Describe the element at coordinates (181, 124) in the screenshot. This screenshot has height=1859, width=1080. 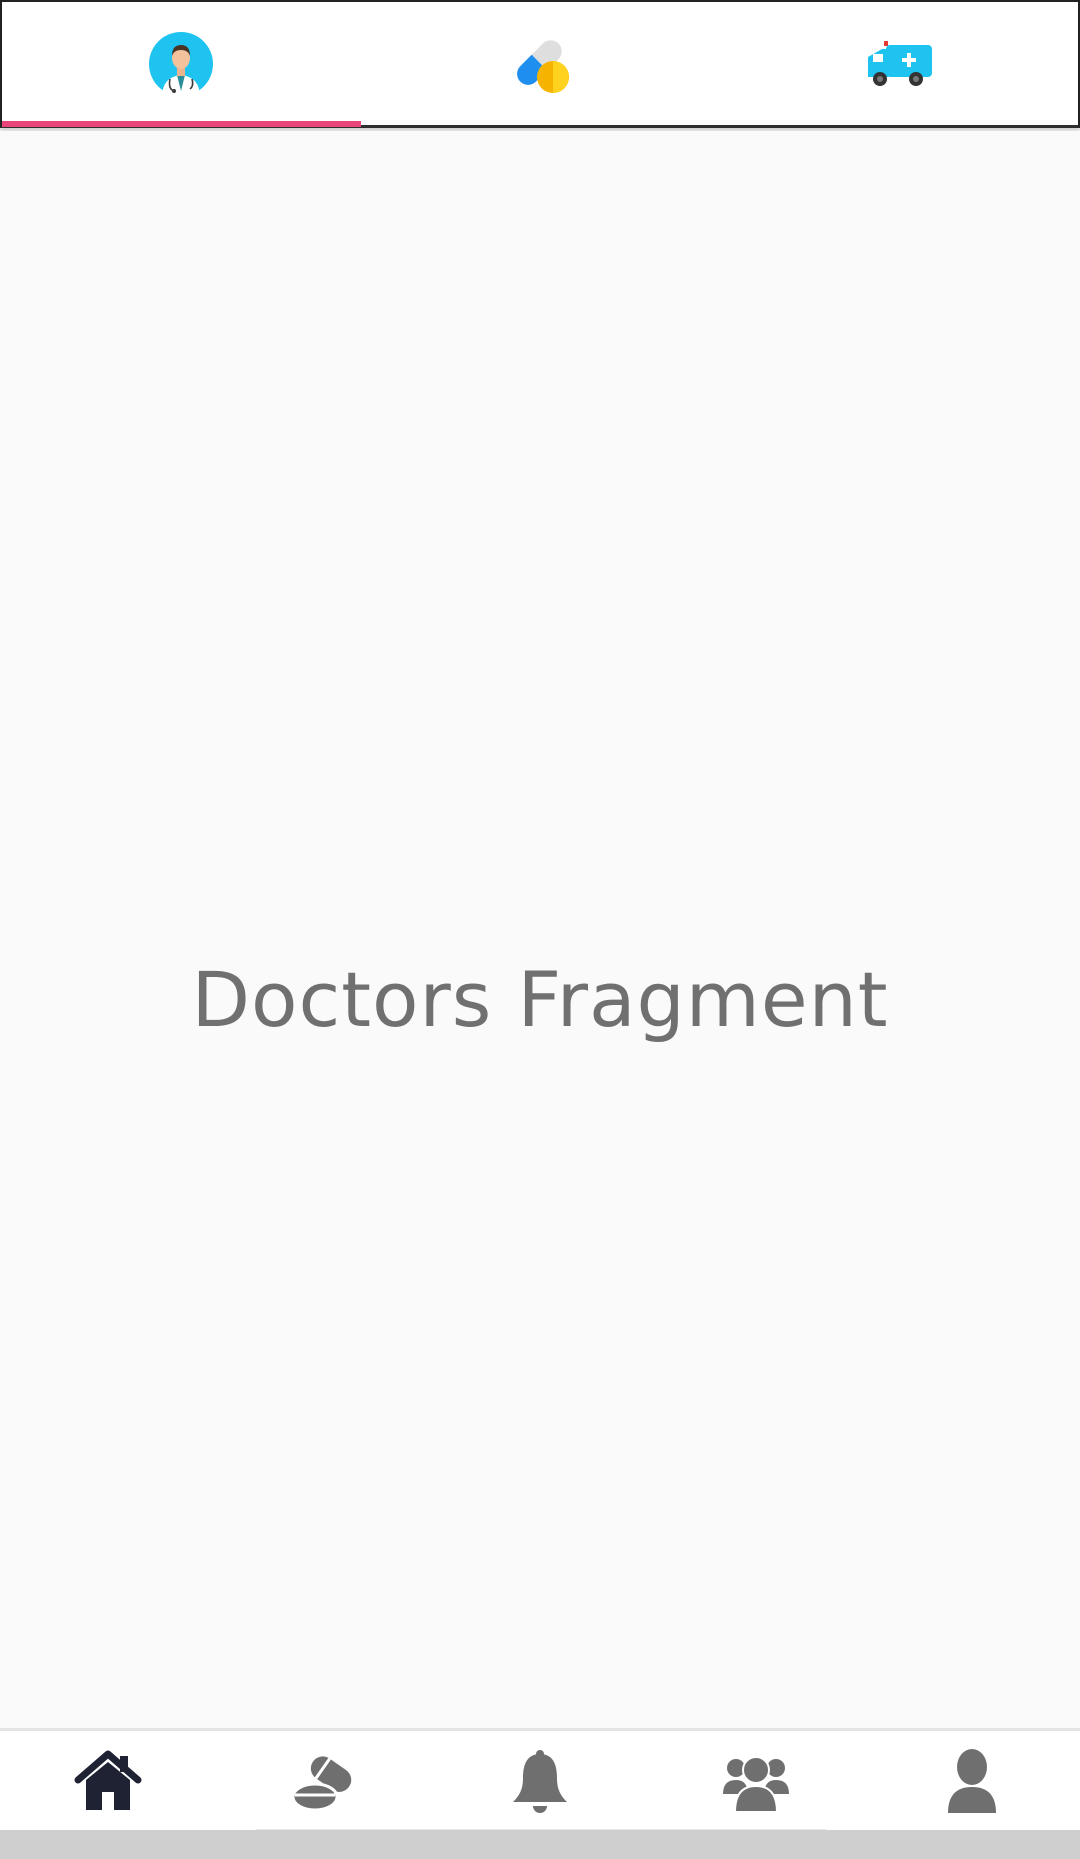
I see `tab-selected-indicator` at that location.